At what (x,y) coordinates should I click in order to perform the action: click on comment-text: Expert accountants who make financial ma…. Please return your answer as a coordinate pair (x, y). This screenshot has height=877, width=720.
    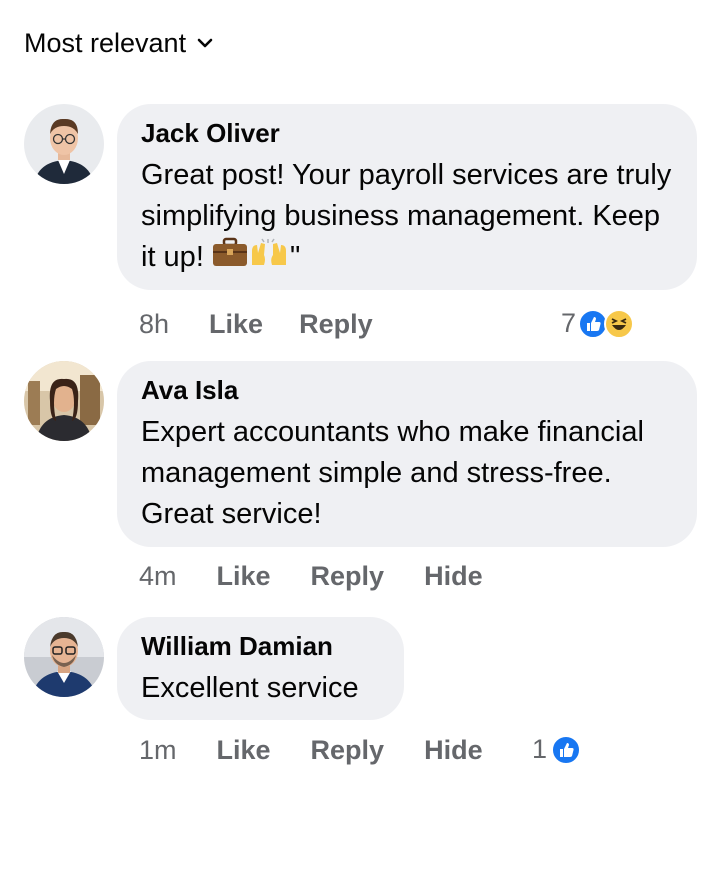
    Looking at the image, I should click on (392, 473).